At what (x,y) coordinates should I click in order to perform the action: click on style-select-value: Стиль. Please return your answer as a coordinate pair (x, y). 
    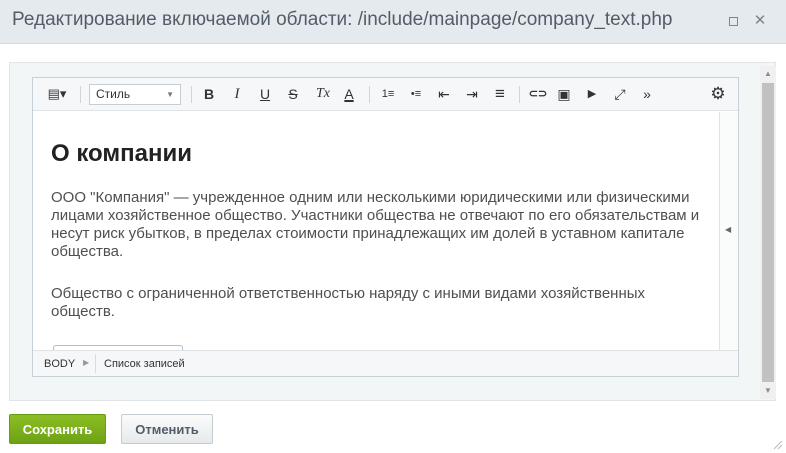
    Looking at the image, I should click on (113, 94).